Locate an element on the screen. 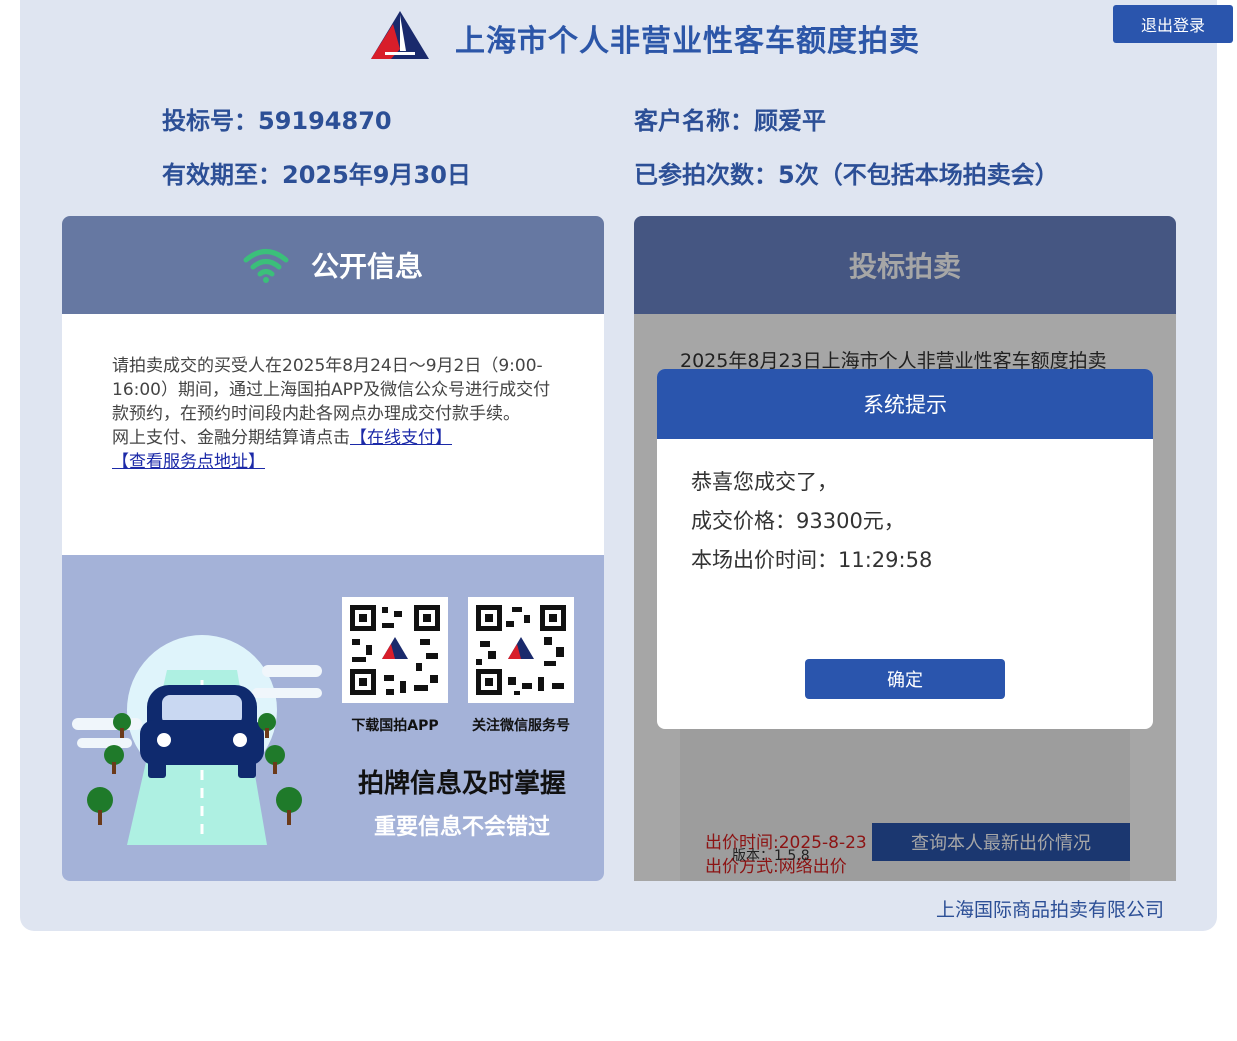 The width and height of the screenshot is (1237, 1041). qr-code-app is located at coordinates (395, 650).